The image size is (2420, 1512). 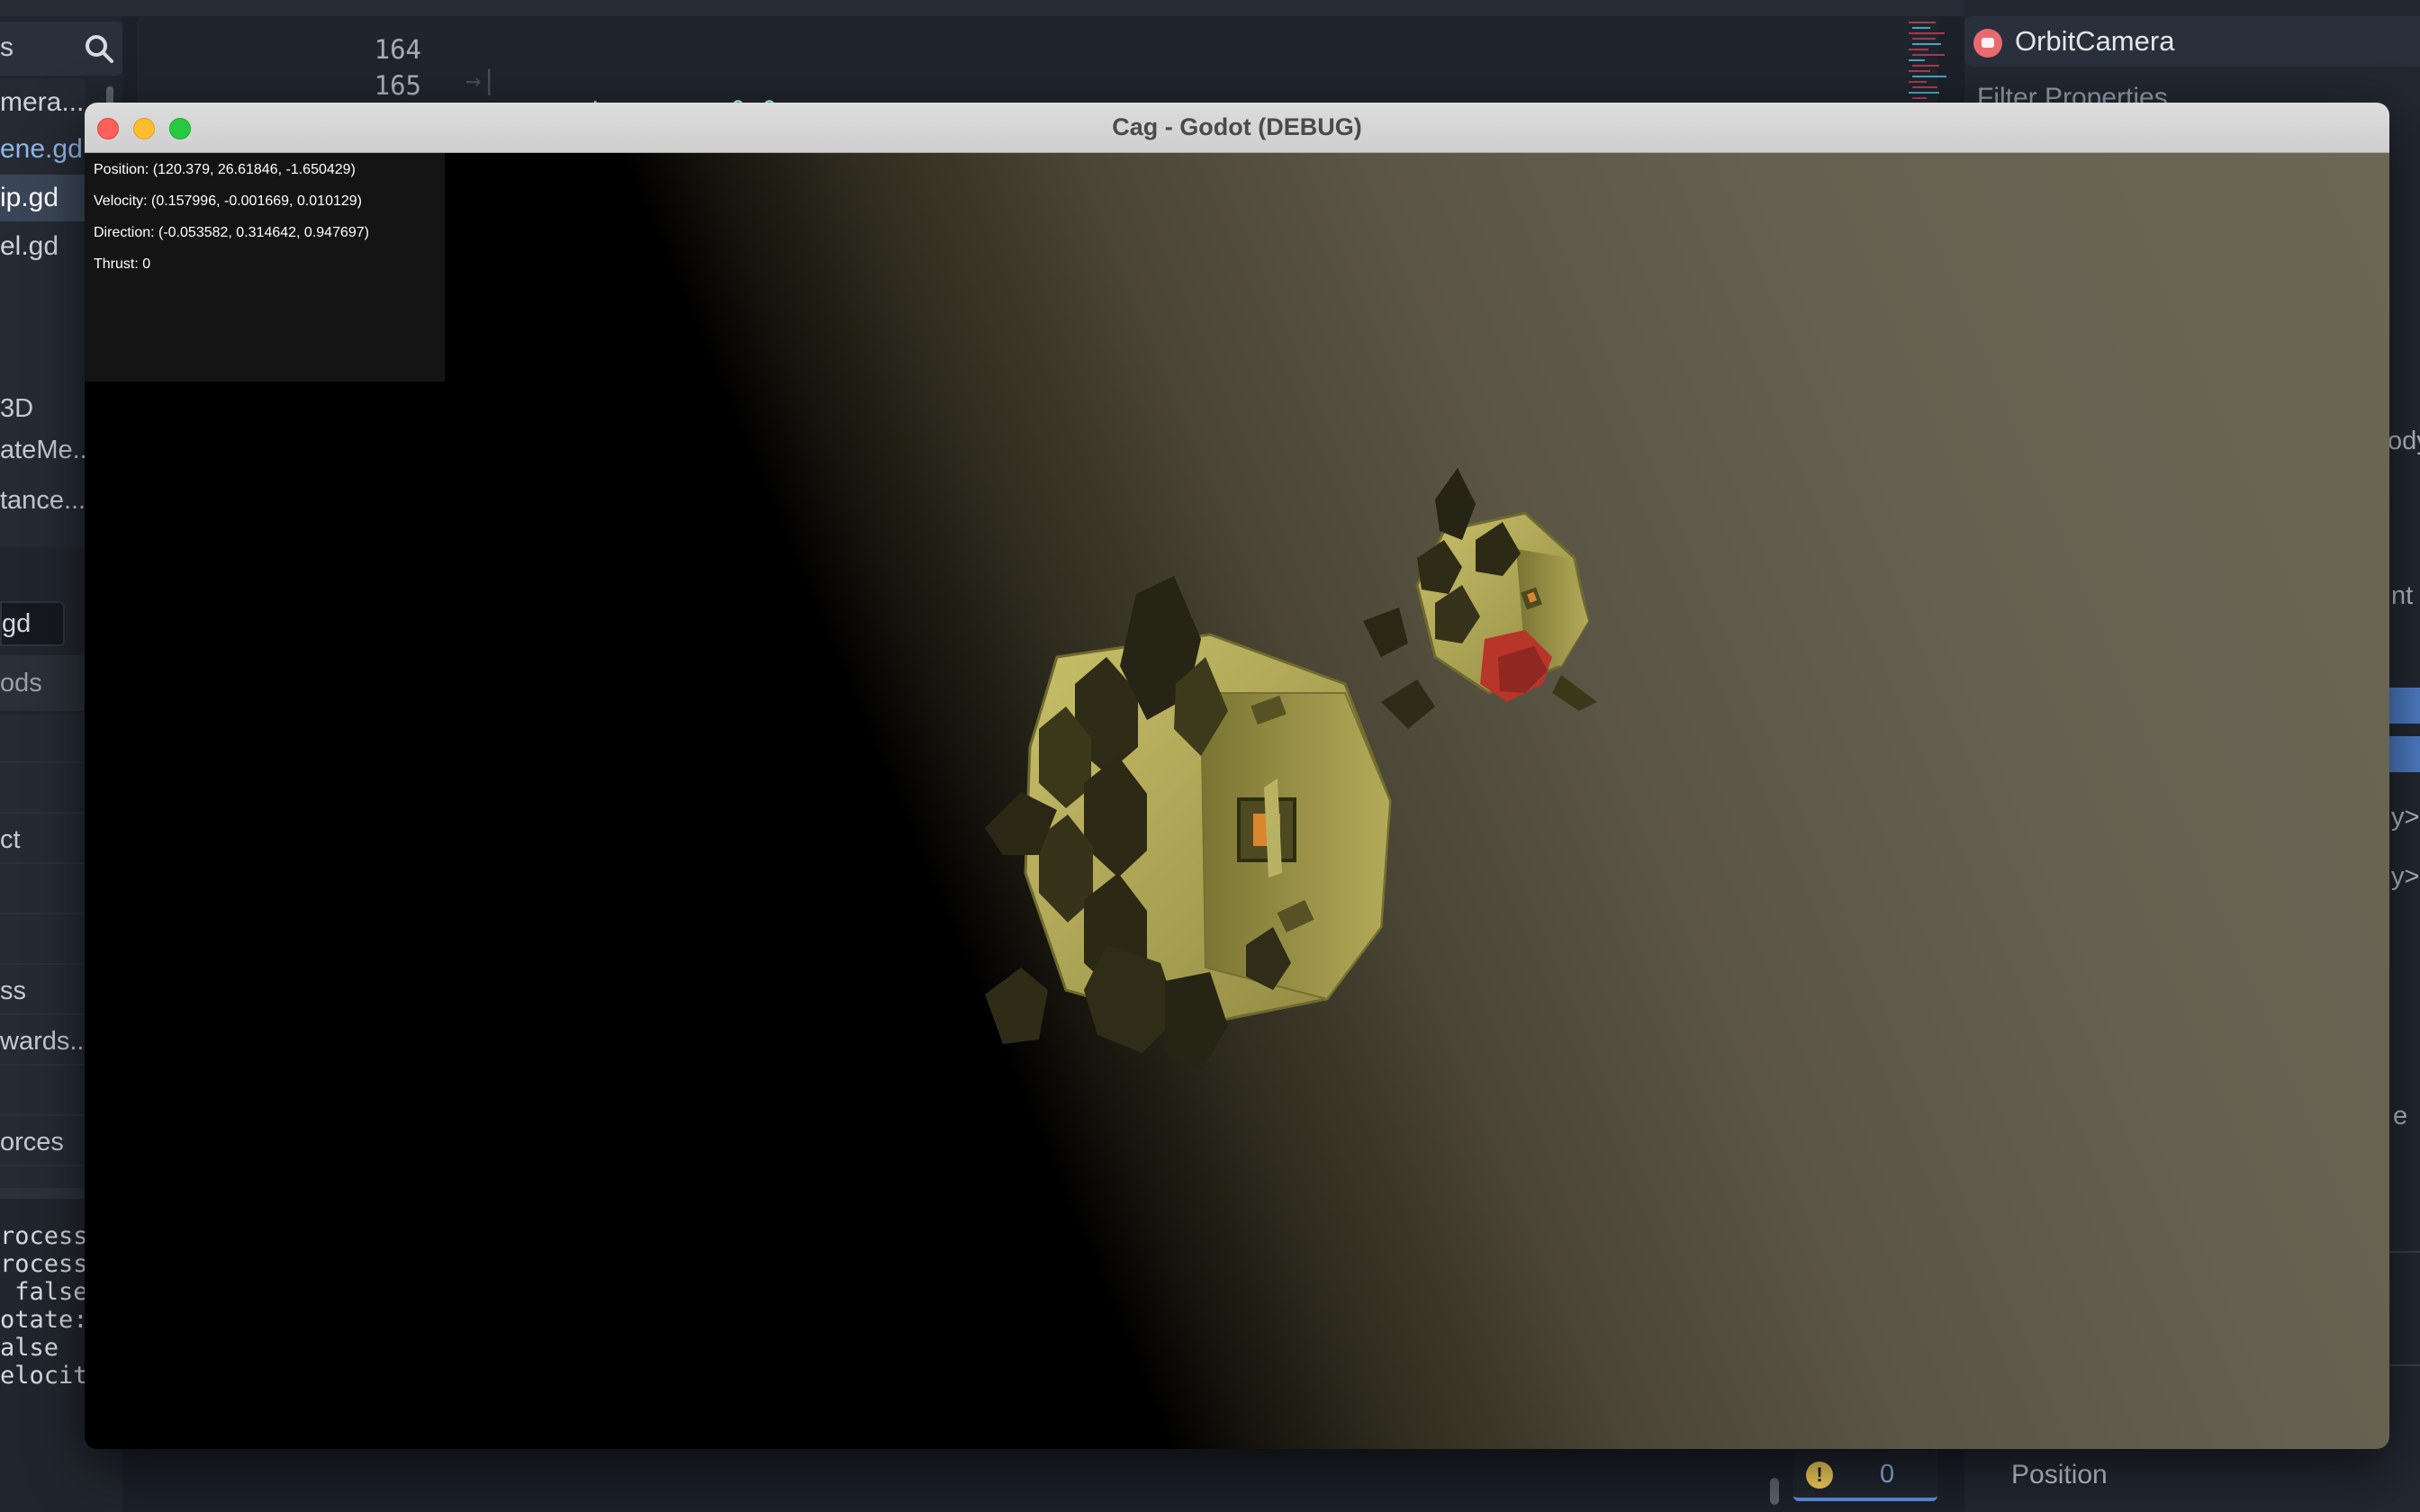 I want to click on output-divider, so click(x=43, y=1193).